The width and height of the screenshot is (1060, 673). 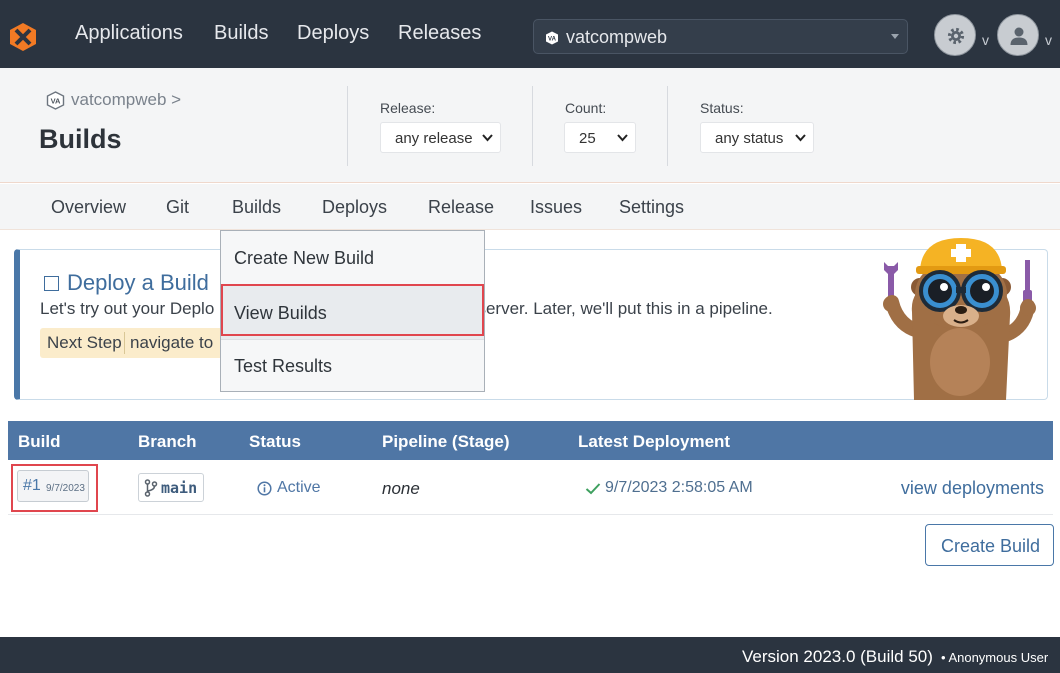 What do you see at coordinates (461, 207) in the screenshot?
I see `tab-release: Release` at bounding box center [461, 207].